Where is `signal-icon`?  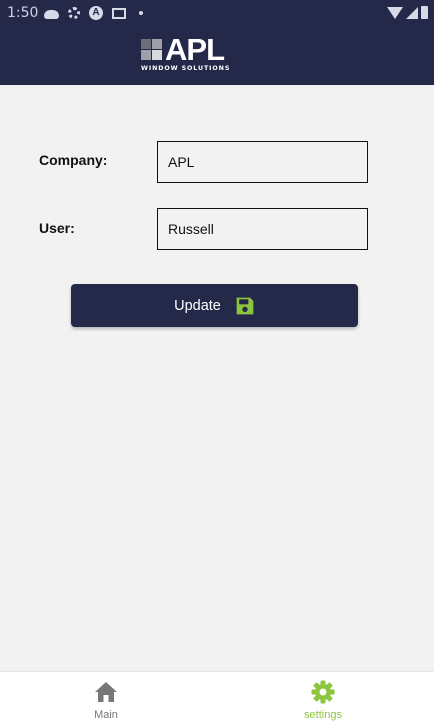
signal-icon is located at coordinates (412, 12).